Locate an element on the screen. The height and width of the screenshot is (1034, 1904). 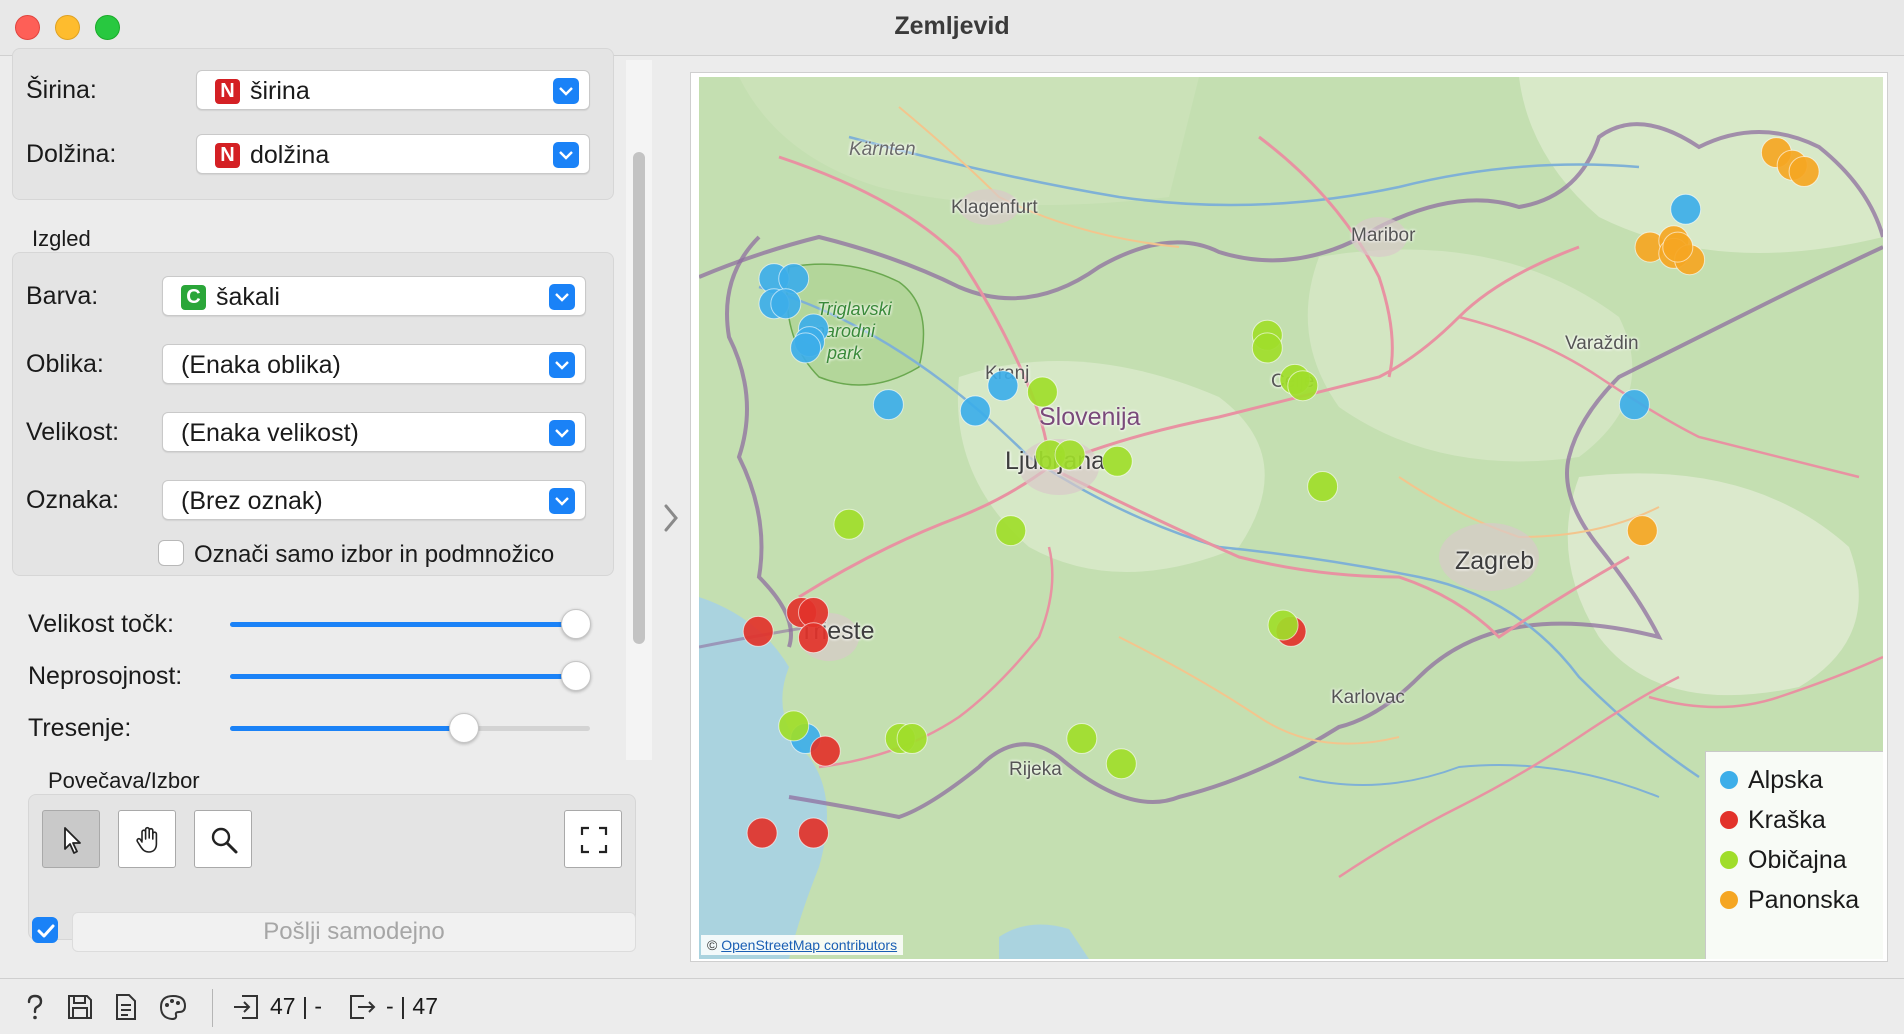
latitude-combo: Nširina is located at coordinates (393, 90).